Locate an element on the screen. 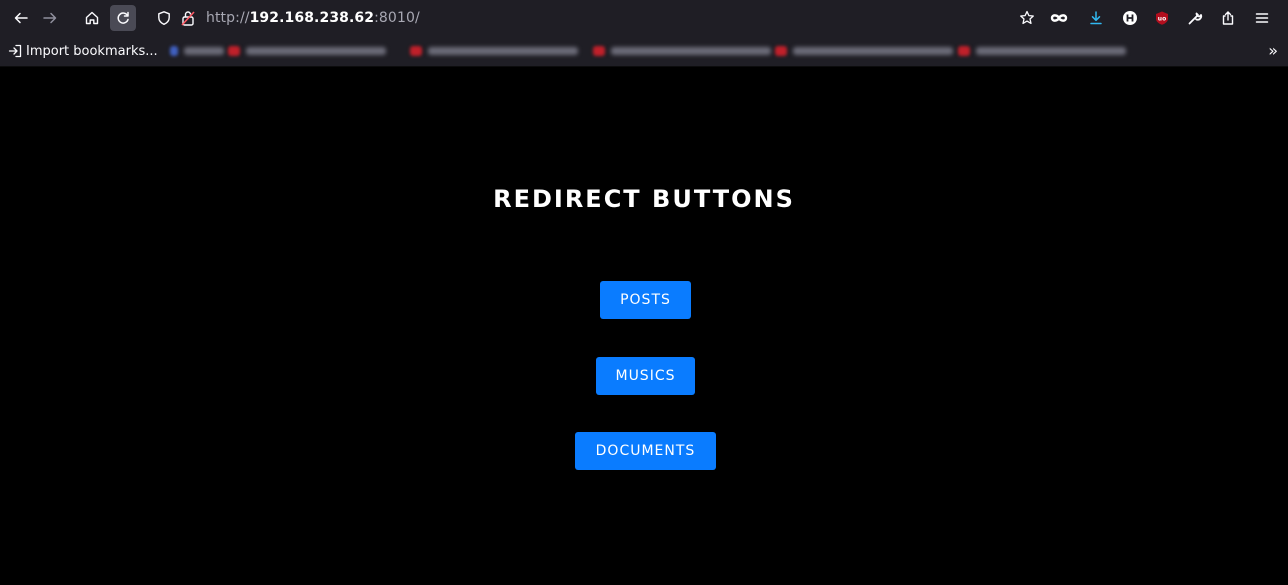  insecure-lock-icon is located at coordinates (188, 18).